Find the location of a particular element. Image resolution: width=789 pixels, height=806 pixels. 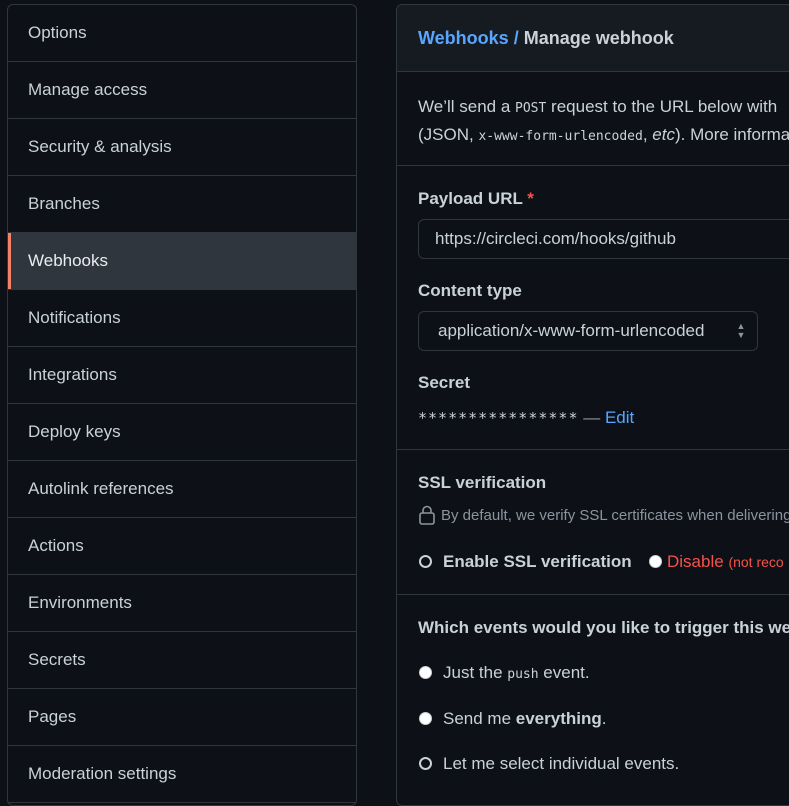

event-everything-text: Send me is located at coordinates (479, 718).